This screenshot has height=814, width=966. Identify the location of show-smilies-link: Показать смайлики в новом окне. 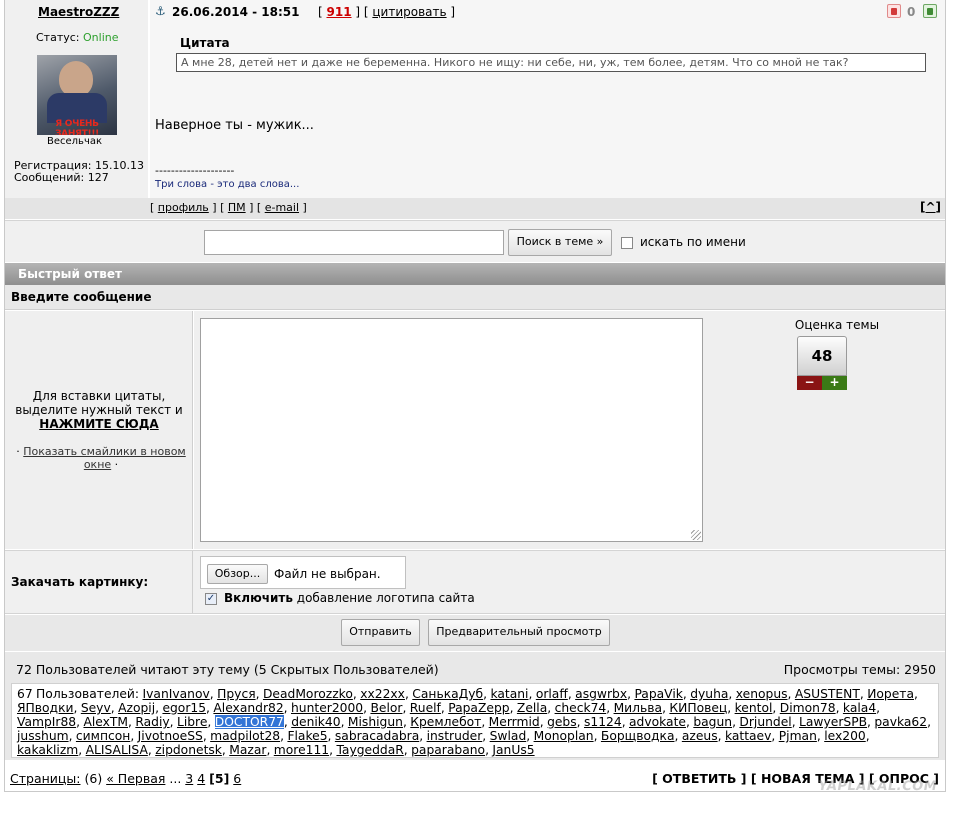
(104, 458).